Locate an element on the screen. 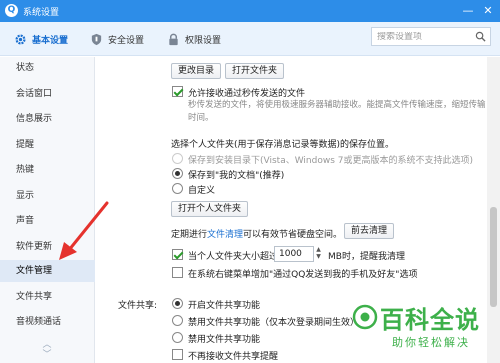  save-my-docs-radio is located at coordinates (177, 173).